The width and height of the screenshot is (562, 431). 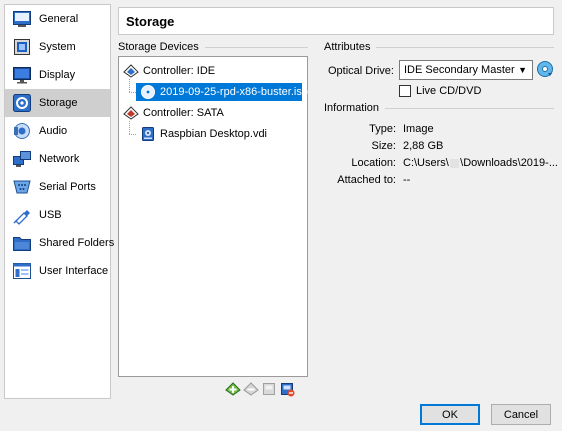 I want to click on attributes-caption: Attributes, so click(x=439, y=47).